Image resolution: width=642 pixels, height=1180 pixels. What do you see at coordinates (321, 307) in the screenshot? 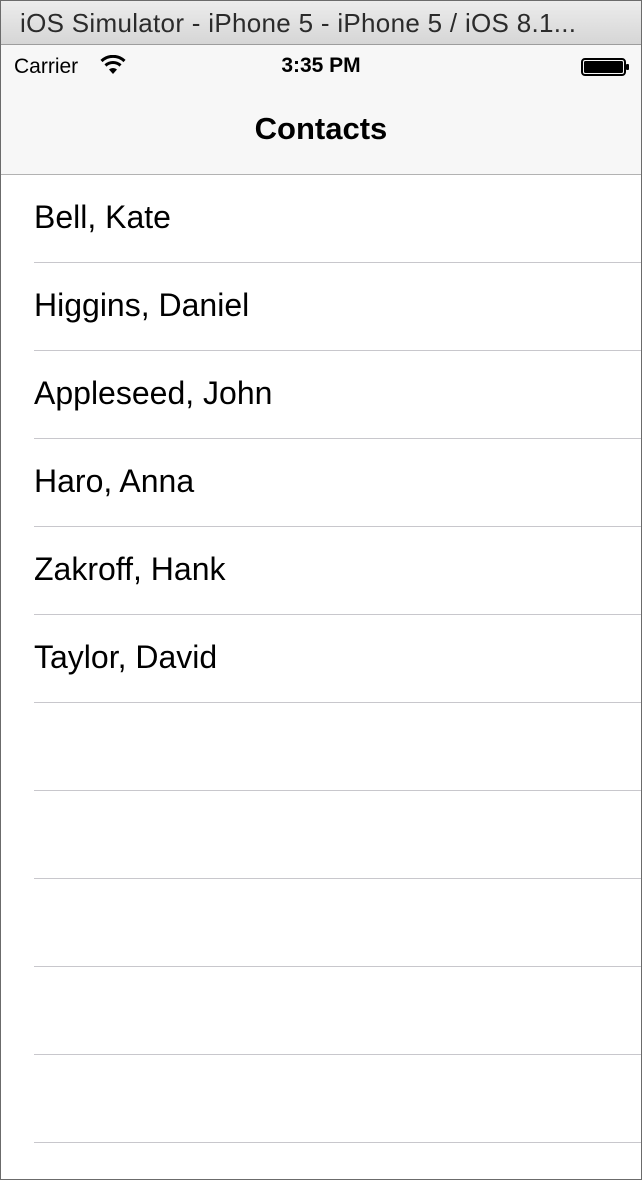
I see `contact-row: Higgins, Daniel` at bounding box center [321, 307].